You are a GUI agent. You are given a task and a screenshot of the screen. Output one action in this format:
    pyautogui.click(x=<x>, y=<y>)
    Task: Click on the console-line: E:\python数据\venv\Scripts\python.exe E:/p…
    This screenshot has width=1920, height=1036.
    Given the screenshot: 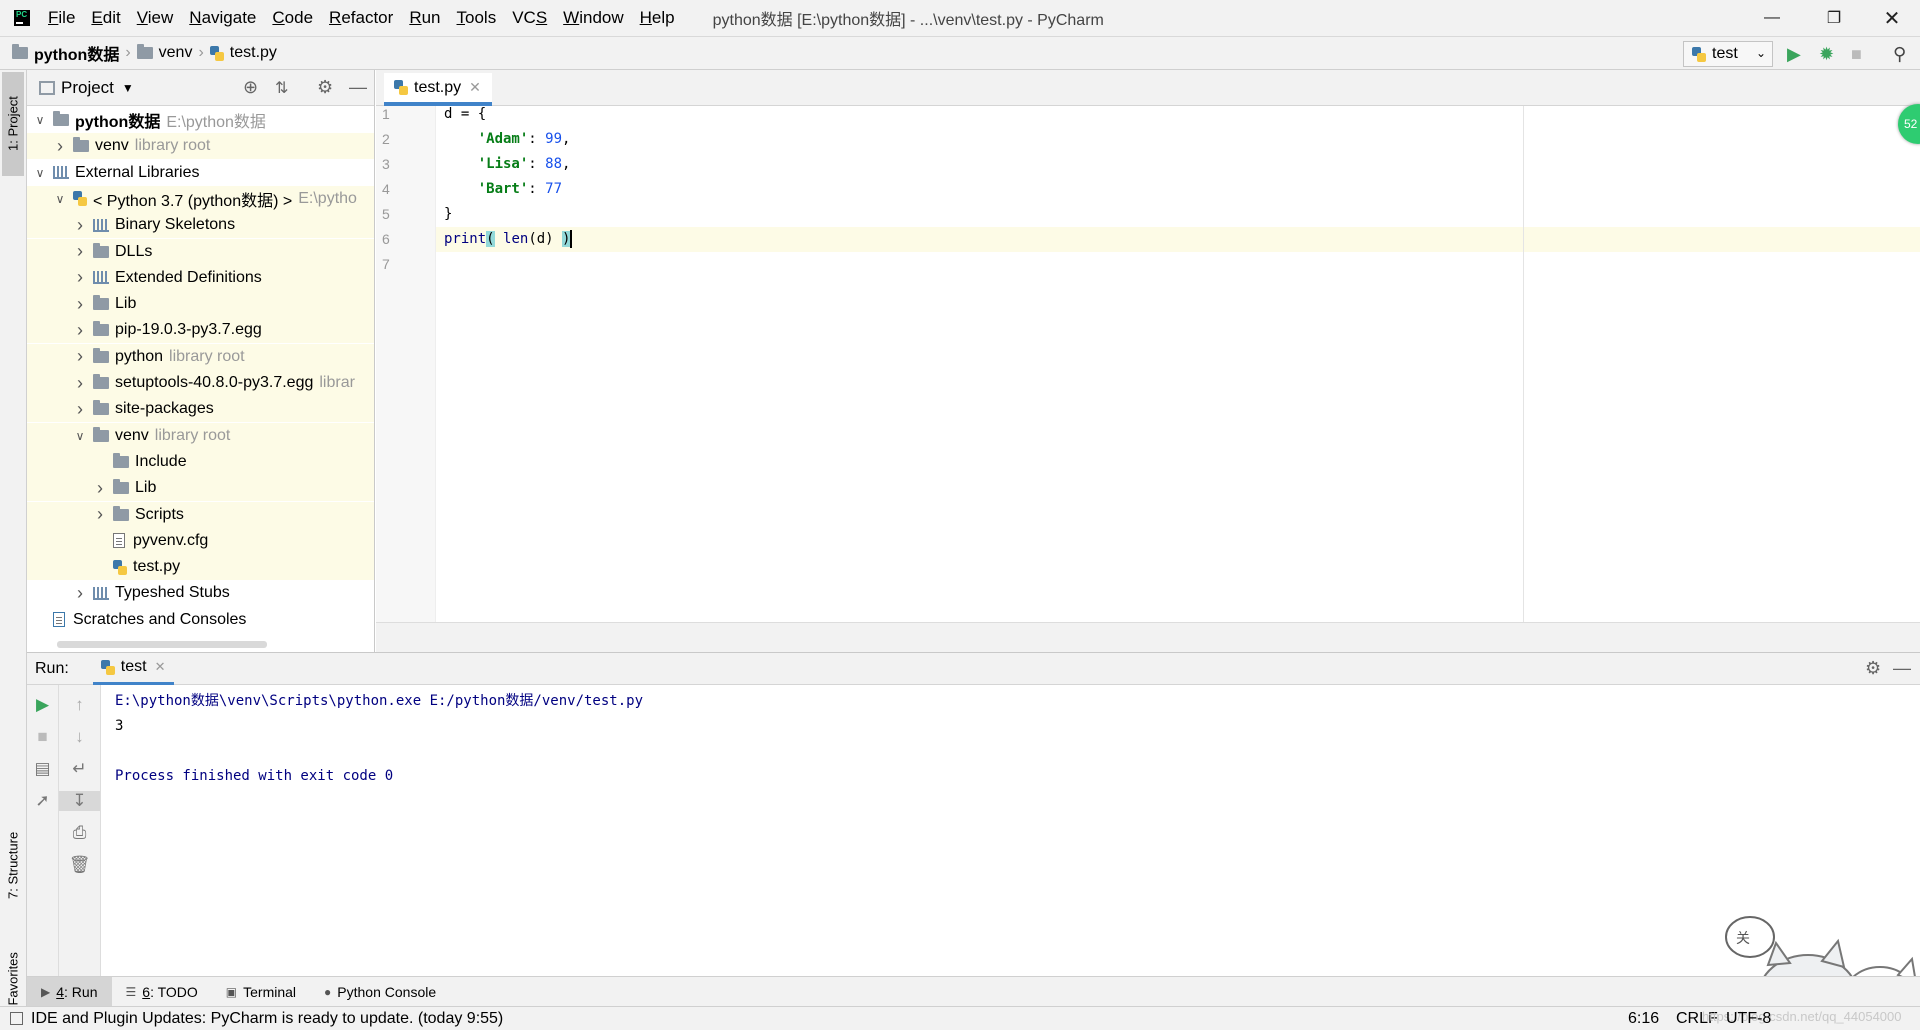 What is the action you would take?
    pyautogui.click(x=379, y=701)
    